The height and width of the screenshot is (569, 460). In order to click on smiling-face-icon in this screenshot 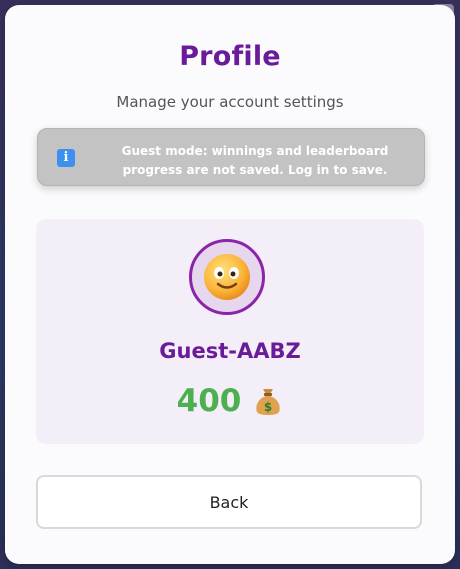, I will do `click(227, 277)`.